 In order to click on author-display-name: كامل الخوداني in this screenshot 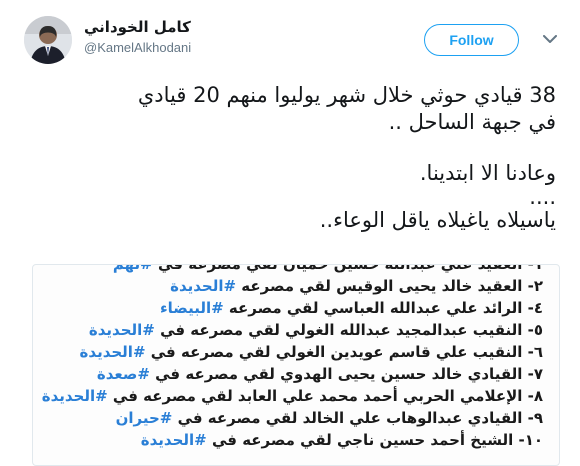, I will do `click(137, 27)`.